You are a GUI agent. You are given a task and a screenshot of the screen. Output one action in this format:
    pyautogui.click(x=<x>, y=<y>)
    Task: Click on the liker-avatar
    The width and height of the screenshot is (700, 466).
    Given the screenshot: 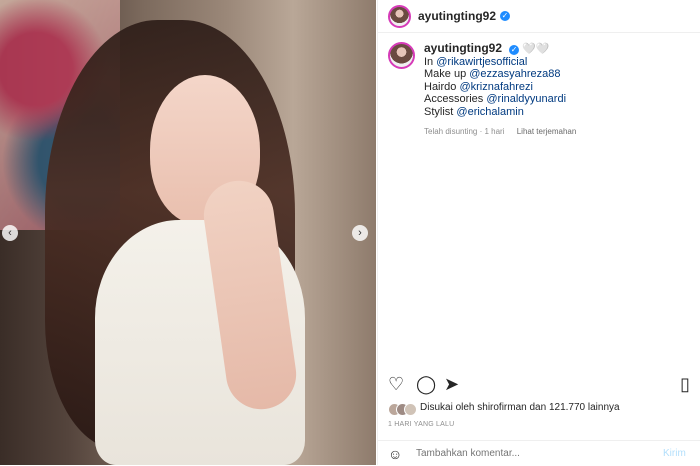 What is the action you would take?
    pyautogui.click(x=410, y=409)
    